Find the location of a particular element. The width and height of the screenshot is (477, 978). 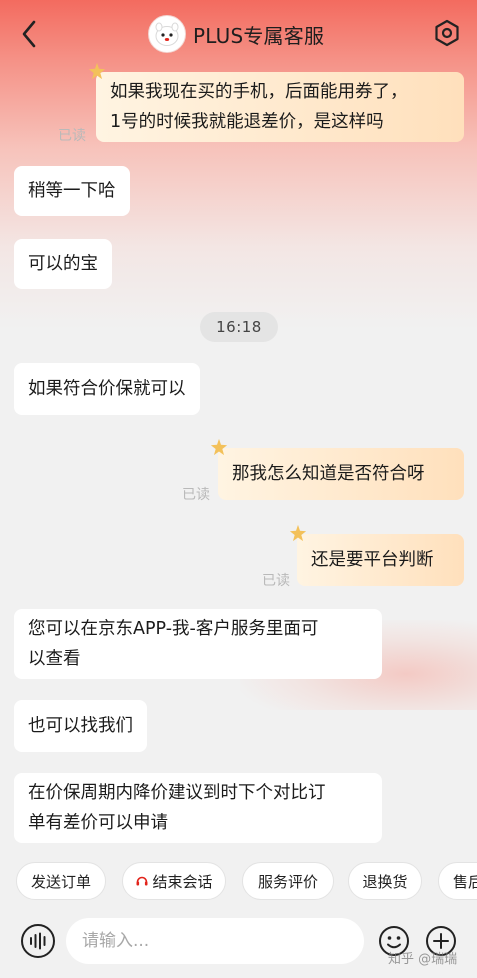

message-text: 也可以找我们 is located at coordinates (80, 726).